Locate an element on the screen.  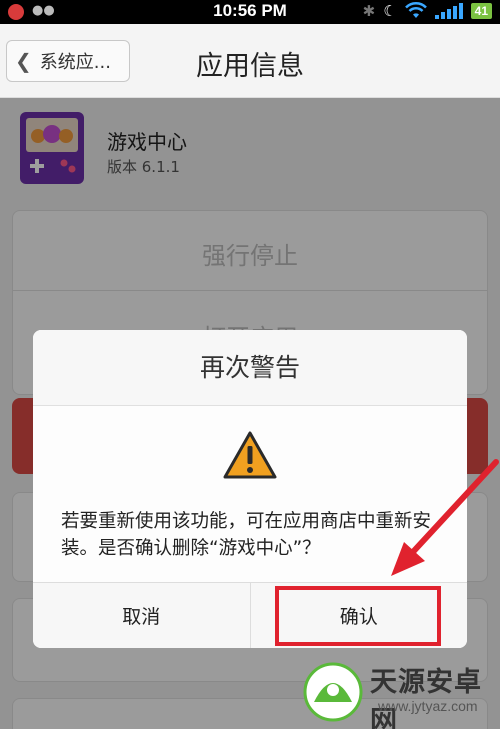
warning-icon is located at coordinates (250, 455).